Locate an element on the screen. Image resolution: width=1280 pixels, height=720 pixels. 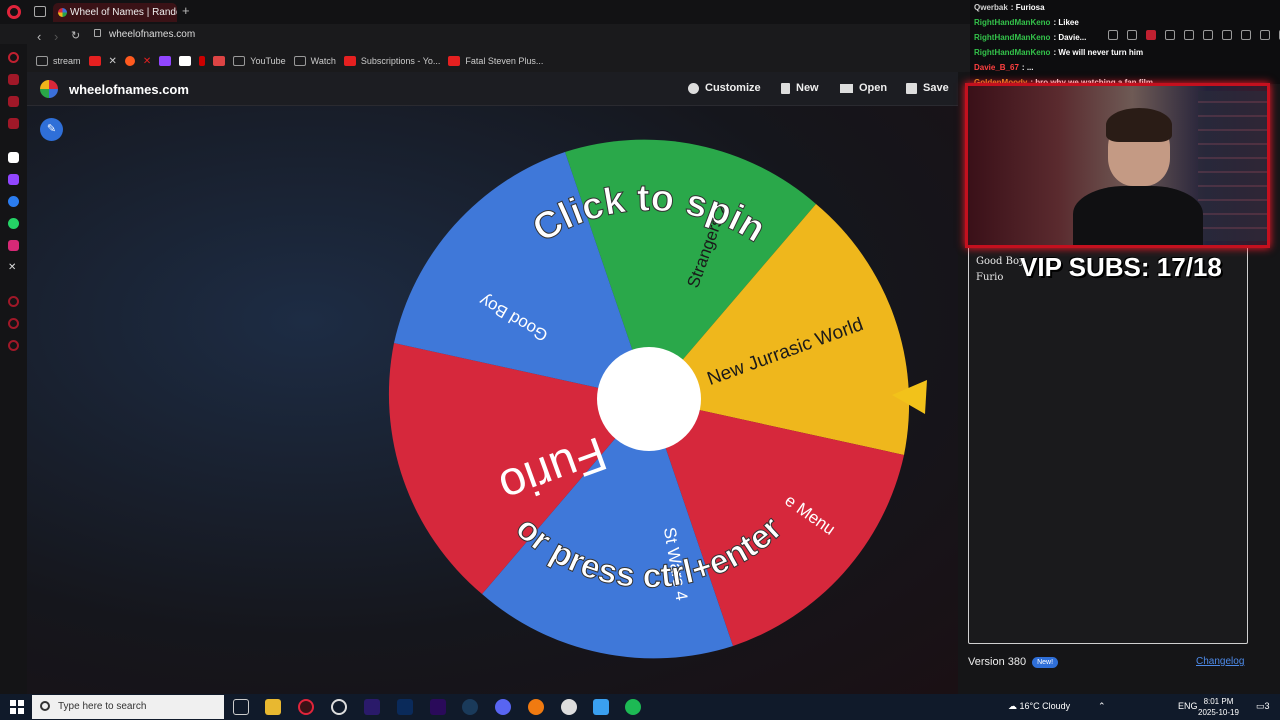
browser-tab: Wheel of Names | Random is located at coordinates (115, 12).